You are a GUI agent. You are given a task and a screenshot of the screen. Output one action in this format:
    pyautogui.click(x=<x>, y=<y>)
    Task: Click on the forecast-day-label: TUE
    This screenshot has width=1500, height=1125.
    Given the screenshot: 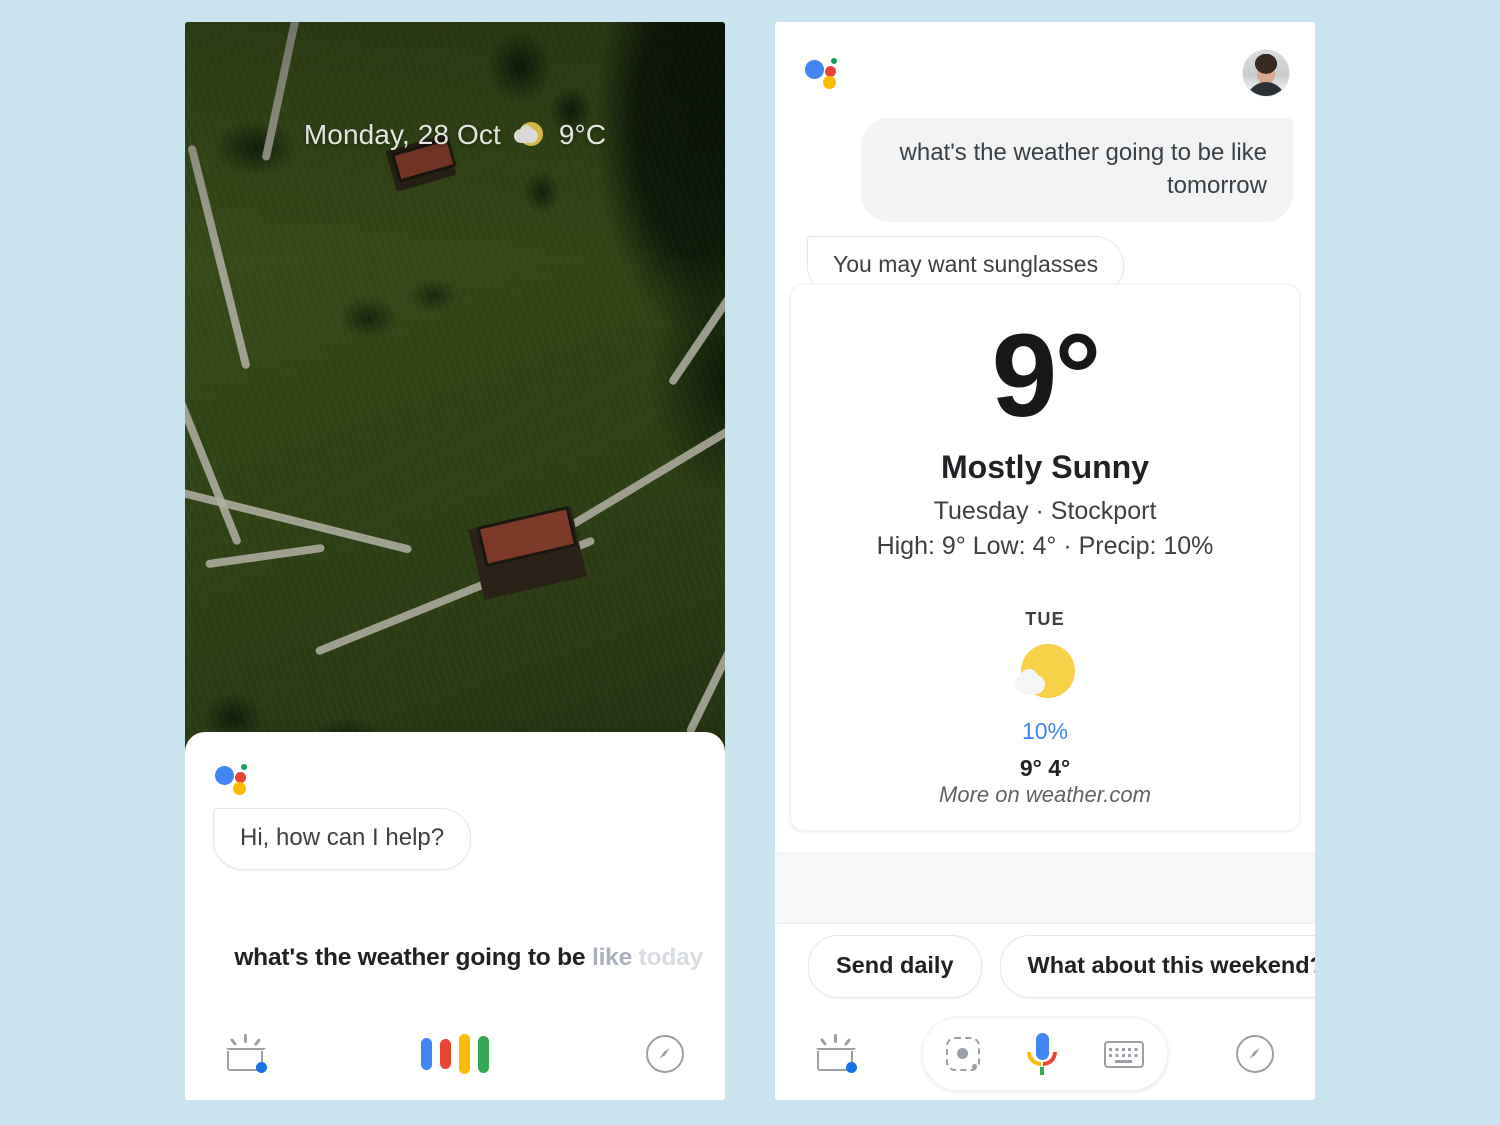 What is the action you would take?
    pyautogui.click(x=1045, y=618)
    